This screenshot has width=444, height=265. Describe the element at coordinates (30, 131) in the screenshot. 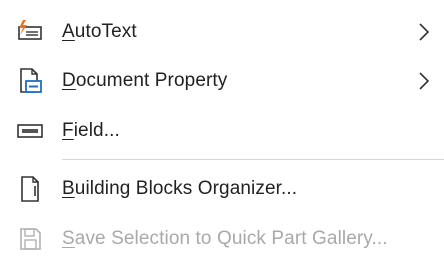

I see `field-icon` at that location.